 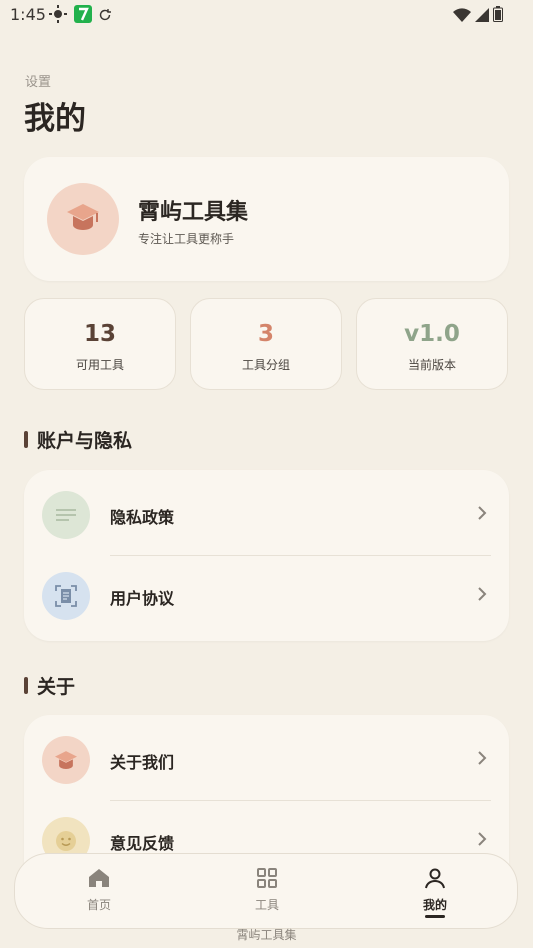 I want to click on footer-text: 霄屿工具集, so click(x=266, y=935).